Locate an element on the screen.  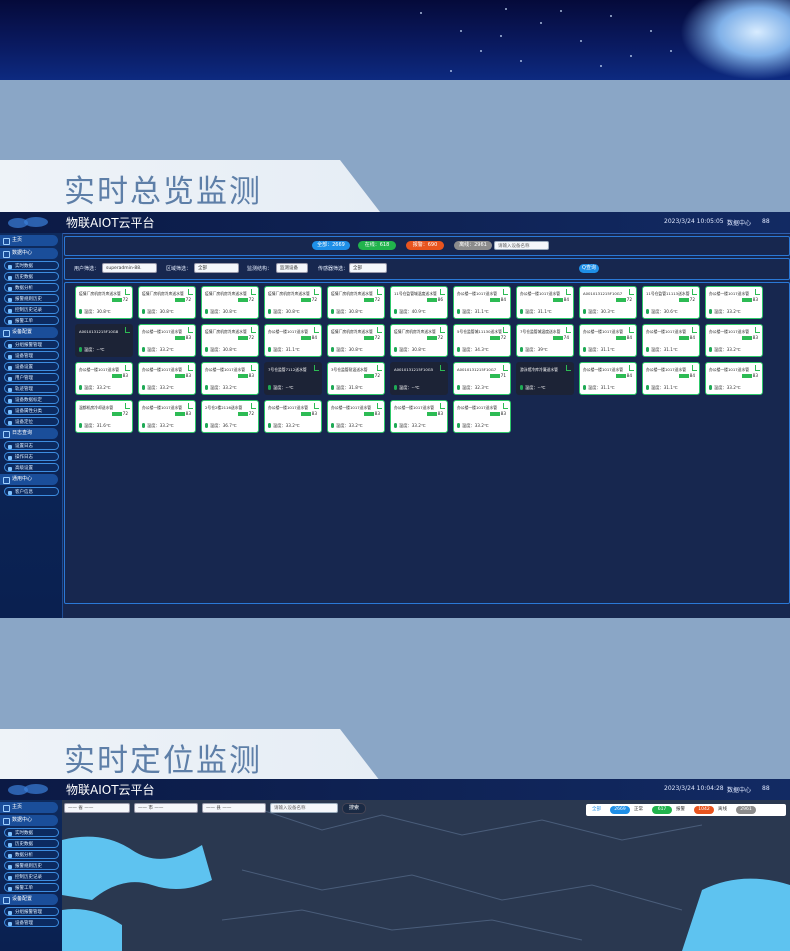
device-card: 2号仓2楼2116送水管 72 温度：36.7℃ is located at coordinates (230, 416).